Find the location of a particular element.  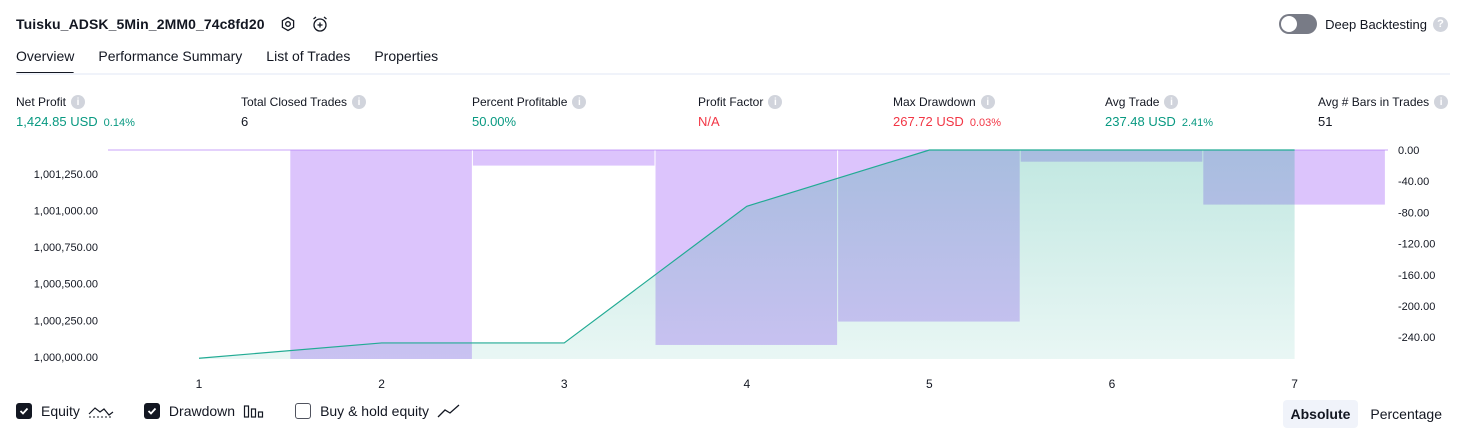

metric-value: 237.48 USD is located at coordinates (1140, 121).